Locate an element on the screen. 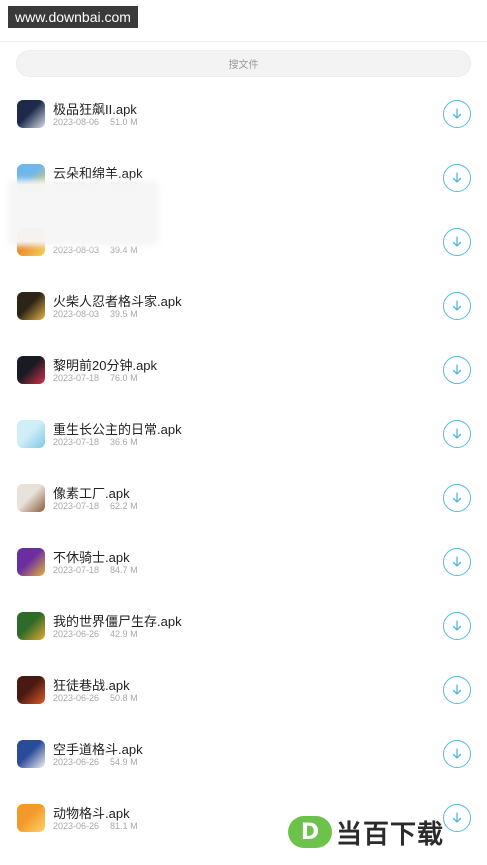 The width and height of the screenshot is (487, 865). file-meta: 2023-08-03 39.5 M is located at coordinates (95, 314).